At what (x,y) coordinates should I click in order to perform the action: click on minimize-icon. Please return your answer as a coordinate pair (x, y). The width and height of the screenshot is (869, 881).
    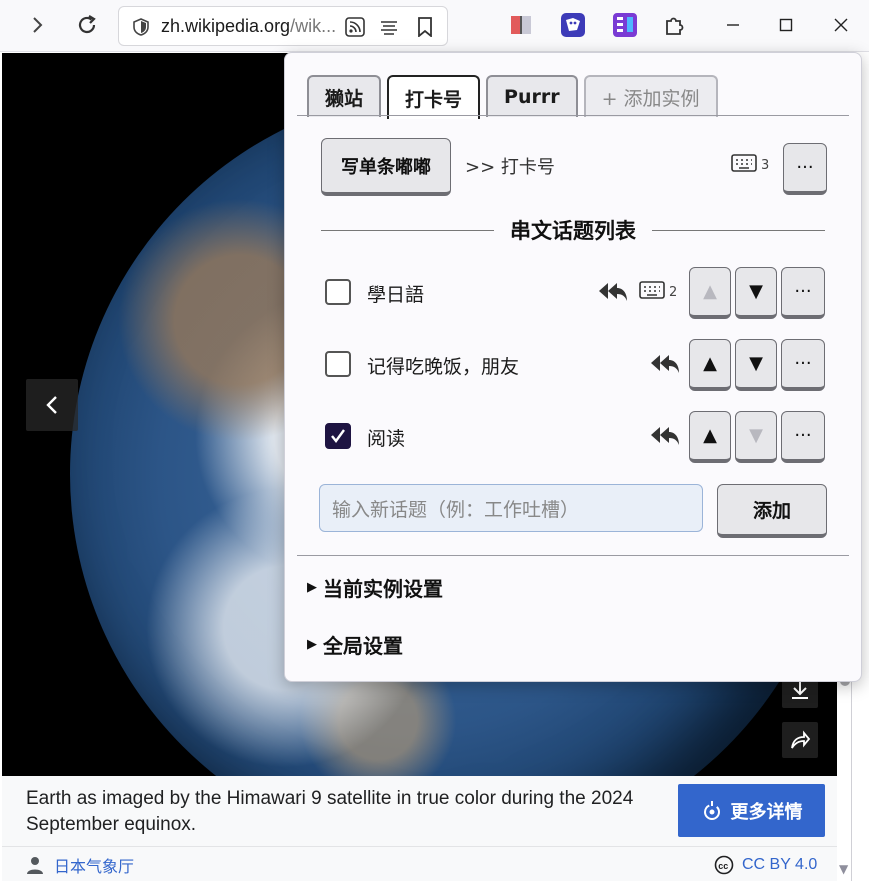
    Looking at the image, I should click on (733, 25).